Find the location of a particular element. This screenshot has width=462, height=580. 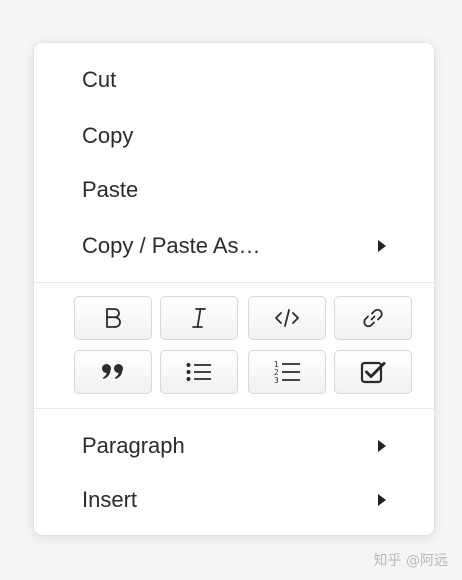

link-icon is located at coordinates (373, 318).